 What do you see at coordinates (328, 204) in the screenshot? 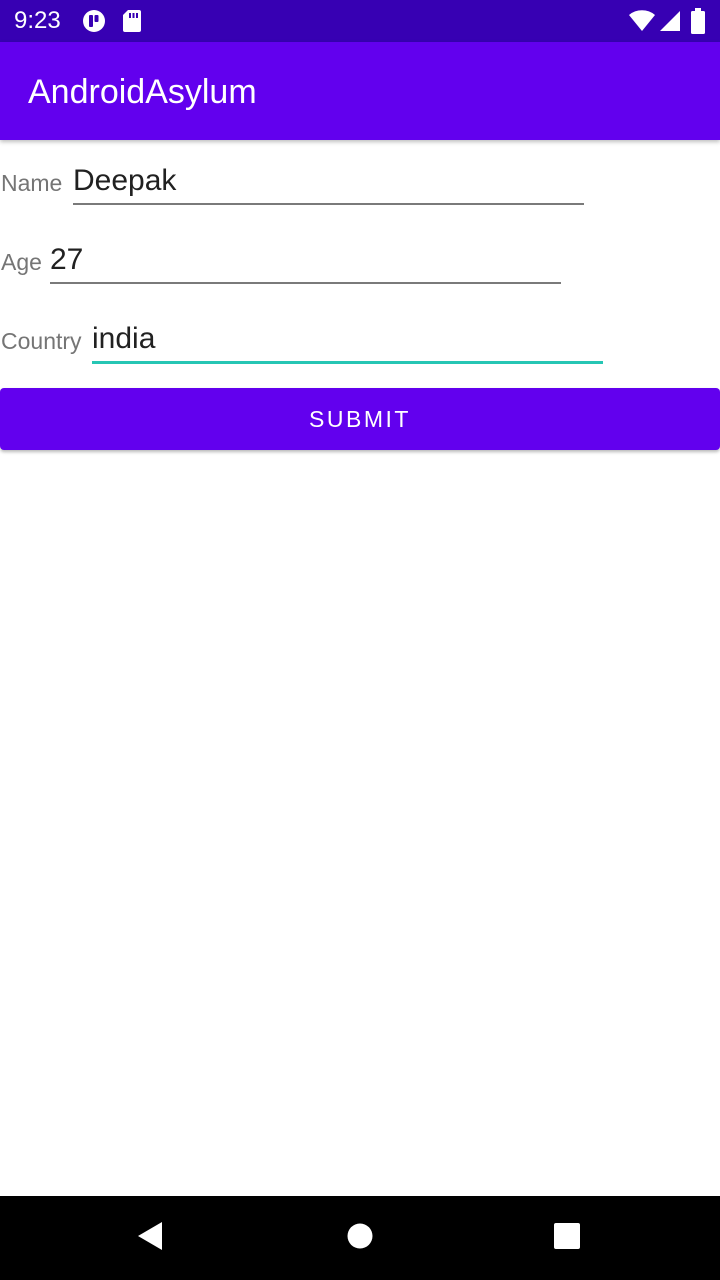
I see `name-underline` at bounding box center [328, 204].